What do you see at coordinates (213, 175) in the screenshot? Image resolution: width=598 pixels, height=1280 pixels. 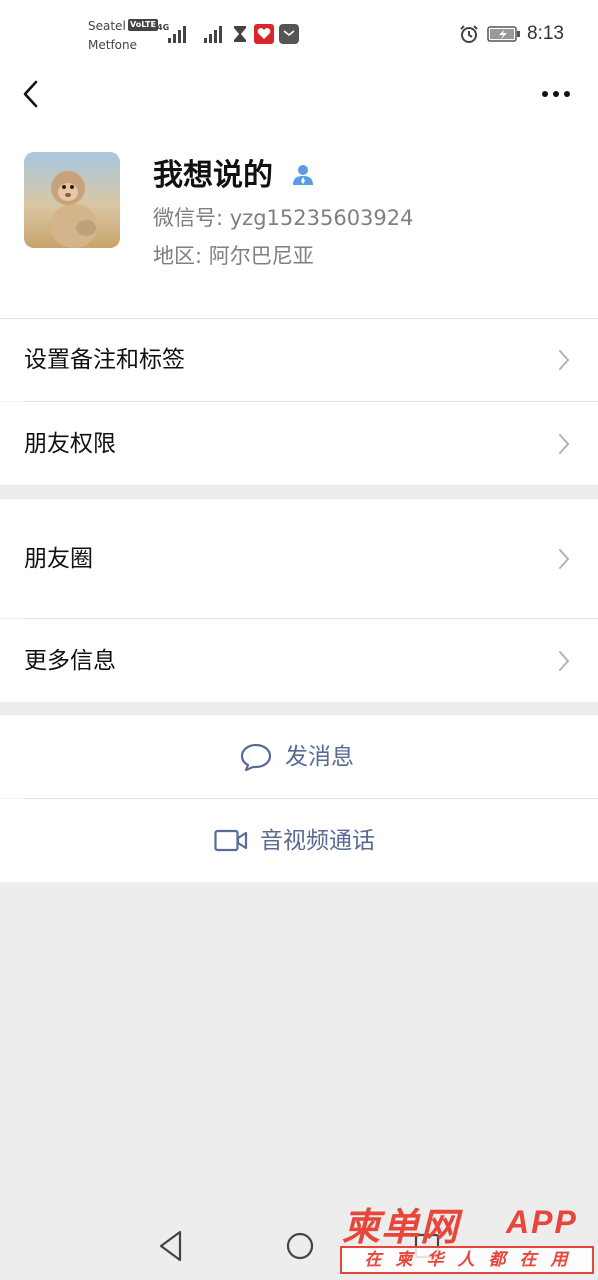 I see `nickname: 我想说的` at bounding box center [213, 175].